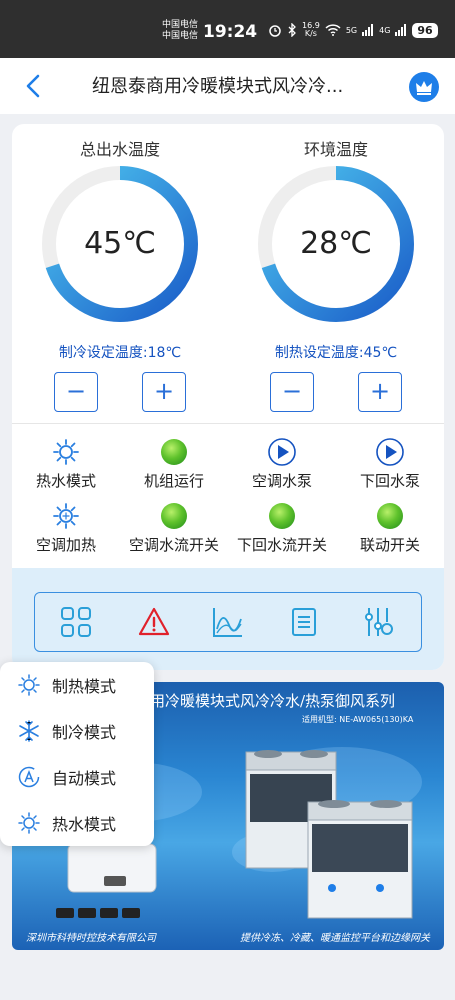 The width and height of the screenshot is (455, 1000). I want to click on mode-label: 制冷模式, so click(84, 732).